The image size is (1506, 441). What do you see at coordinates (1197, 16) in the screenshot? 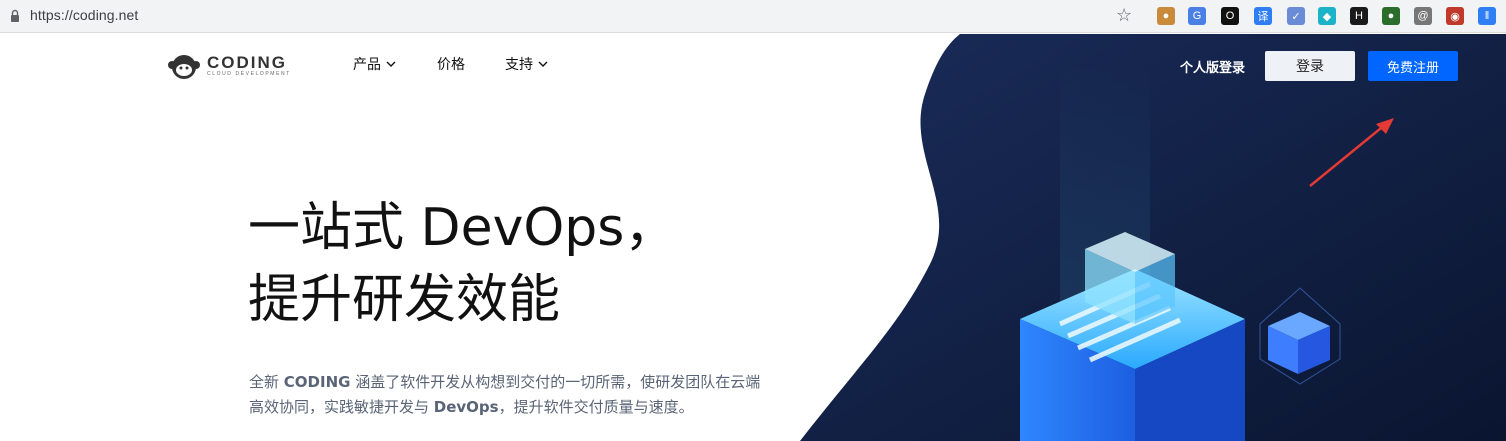
I see `translate-extension-icon: G` at bounding box center [1197, 16].